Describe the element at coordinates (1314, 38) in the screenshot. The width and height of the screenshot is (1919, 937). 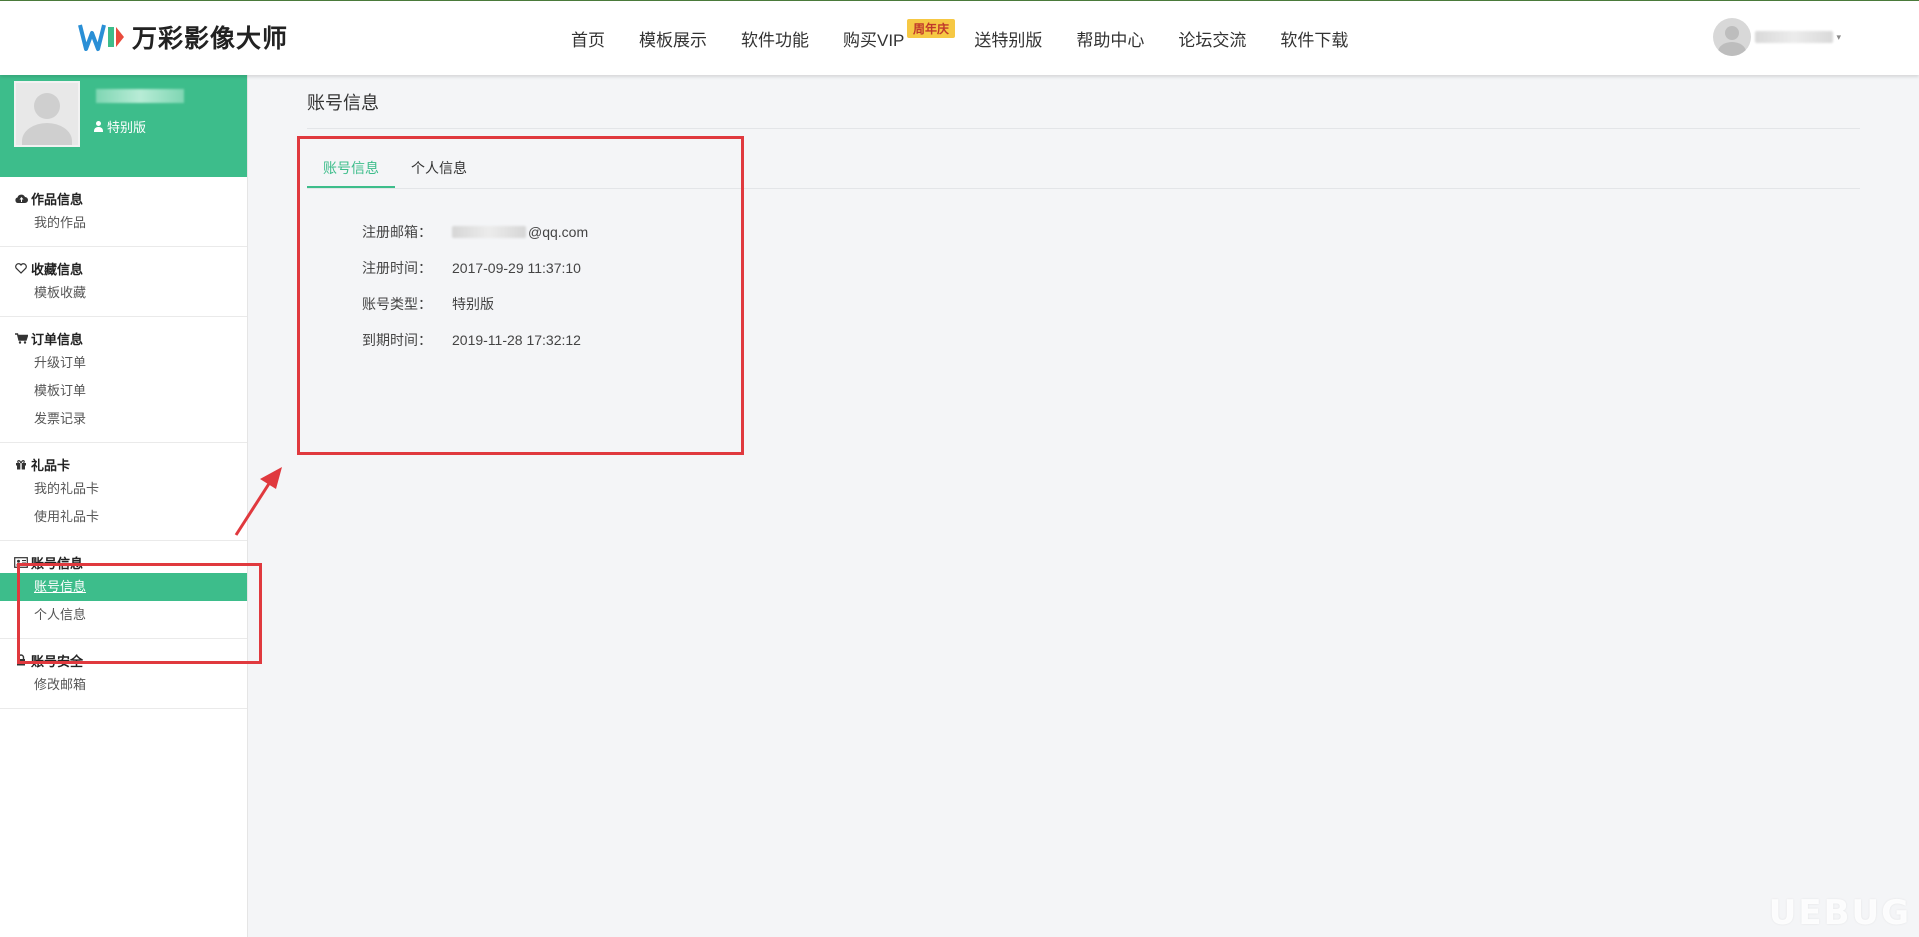
I see `nav-download: 软件下载` at that location.